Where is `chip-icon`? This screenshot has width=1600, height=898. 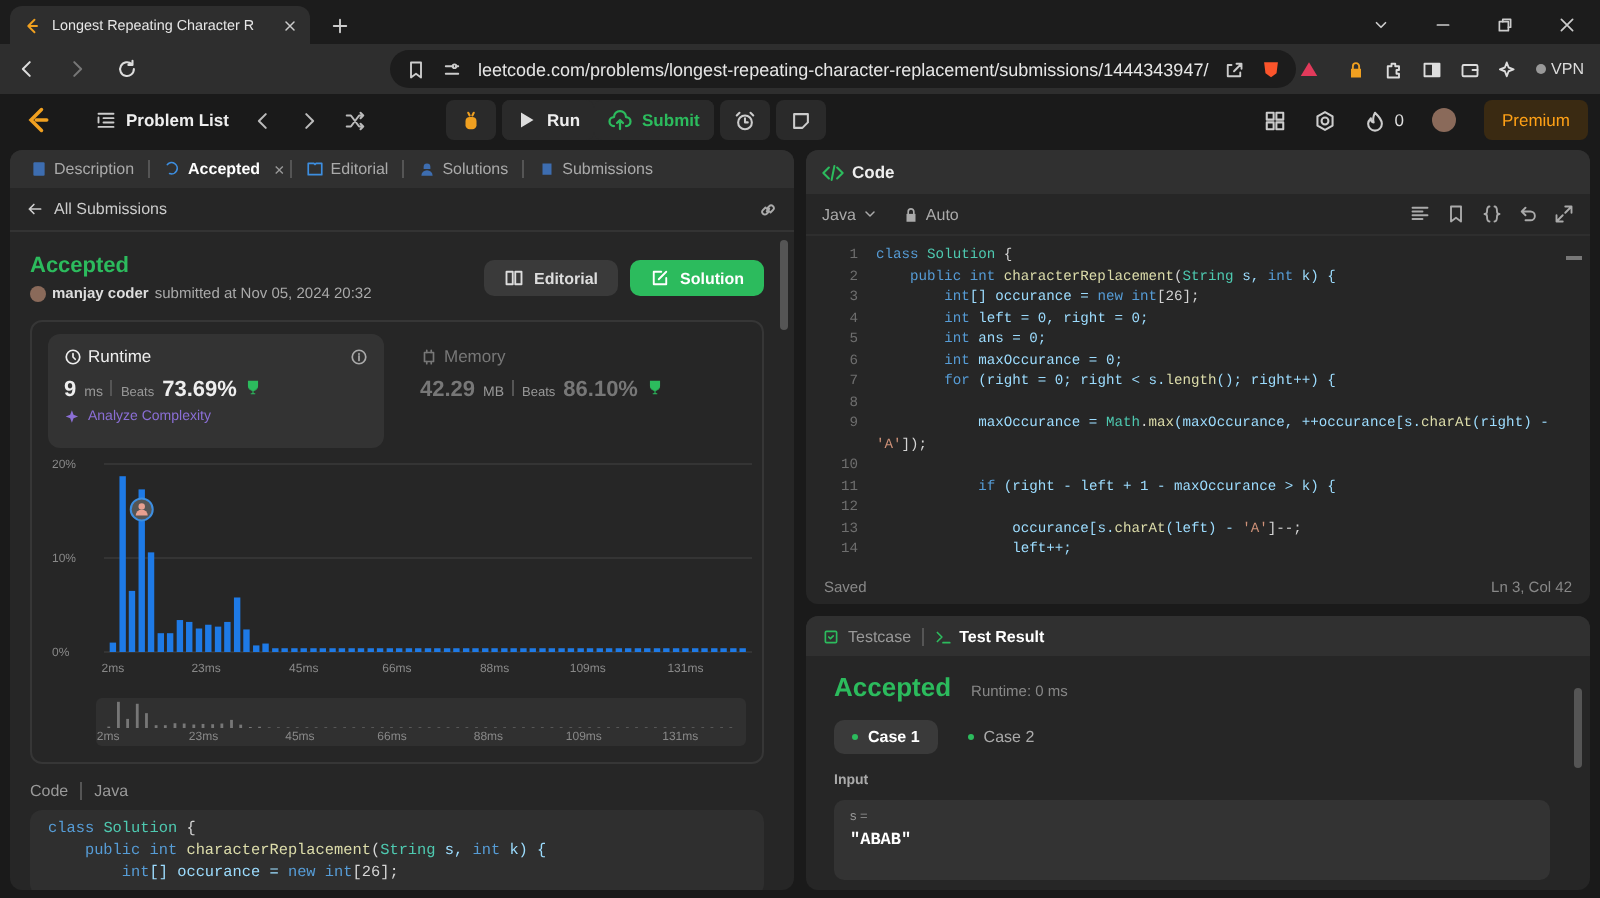 chip-icon is located at coordinates (429, 356).